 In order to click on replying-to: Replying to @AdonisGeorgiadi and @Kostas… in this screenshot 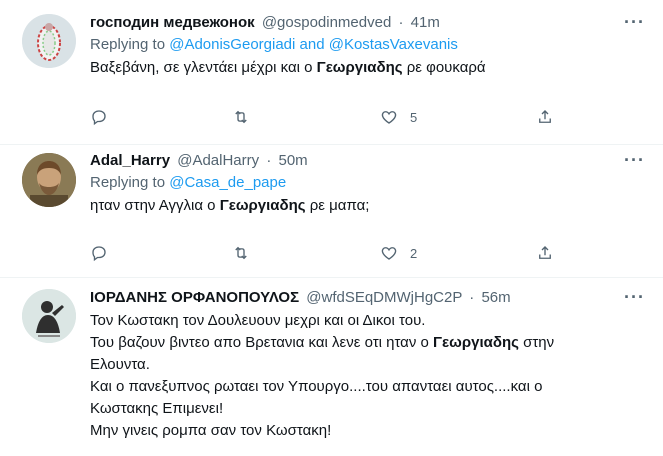, I will do `click(369, 46)`.